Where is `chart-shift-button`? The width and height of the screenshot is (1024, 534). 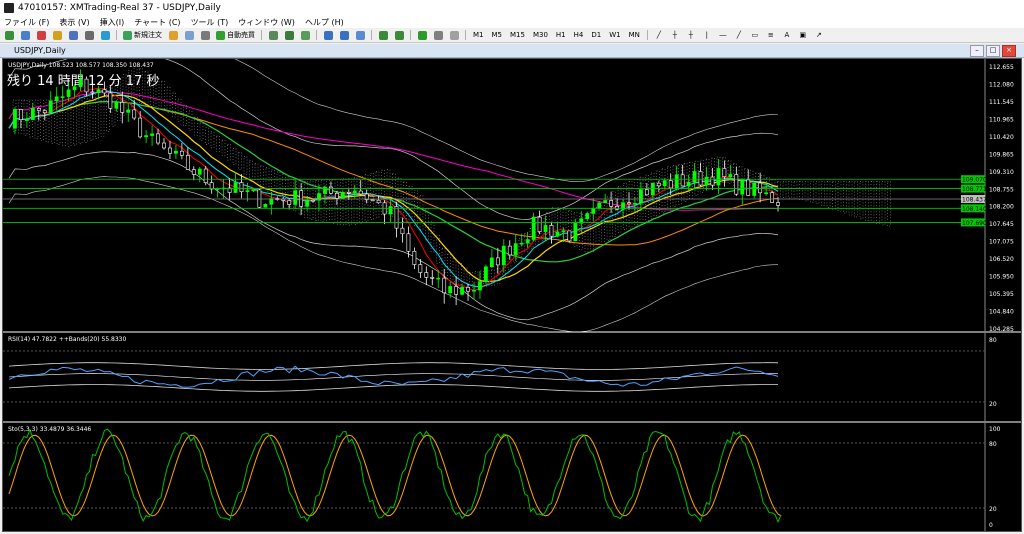 chart-shift-button is located at coordinates (399, 35).